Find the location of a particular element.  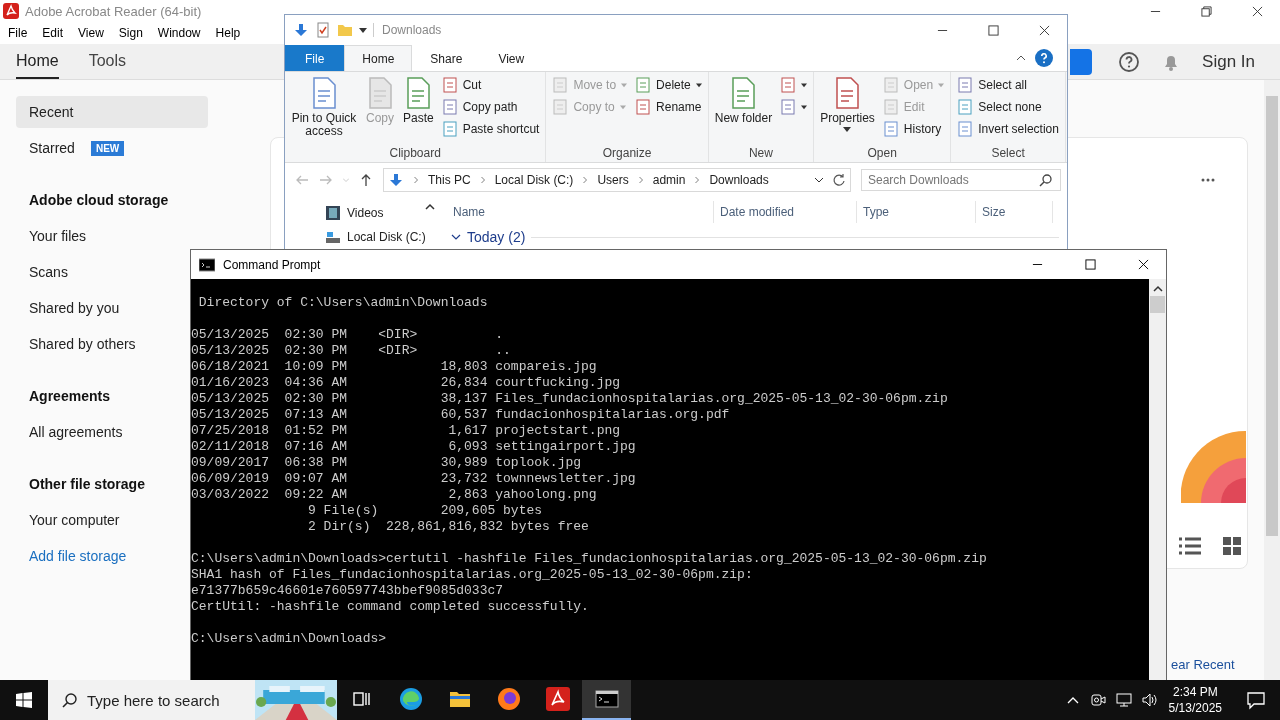

nav-tab: Home is located at coordinates (37, 61).